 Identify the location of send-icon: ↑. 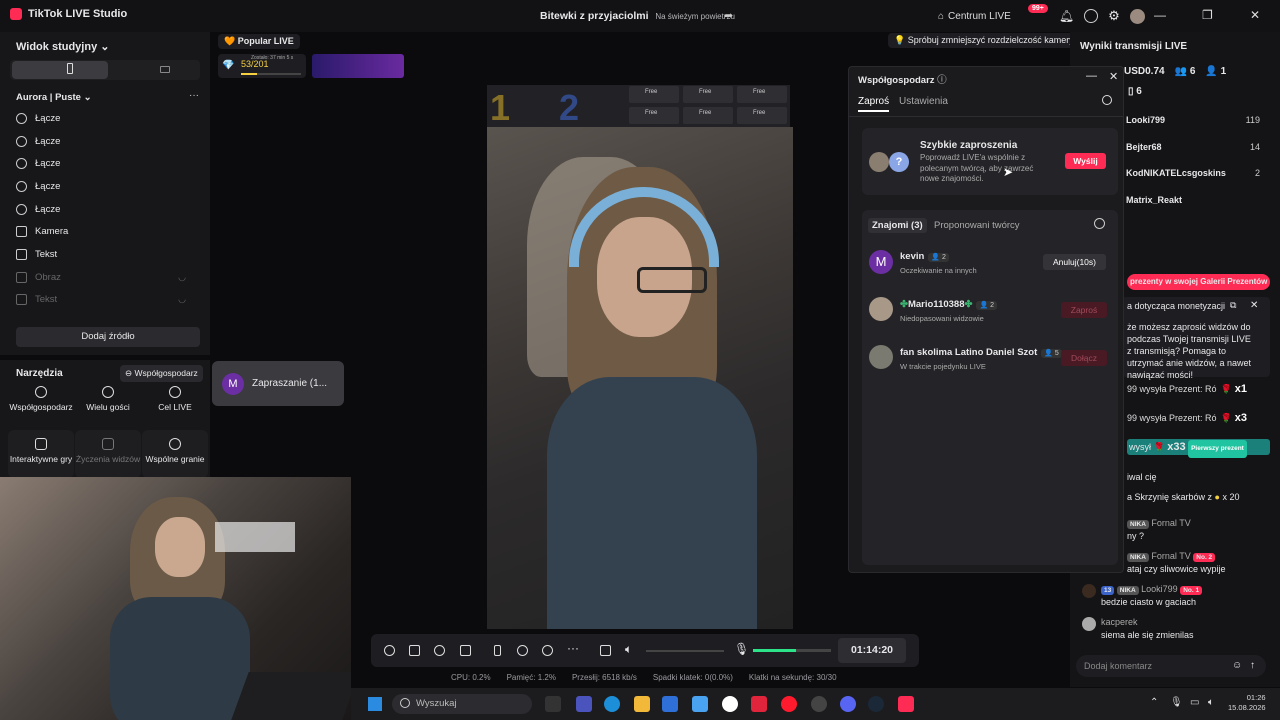
(1252, 665).